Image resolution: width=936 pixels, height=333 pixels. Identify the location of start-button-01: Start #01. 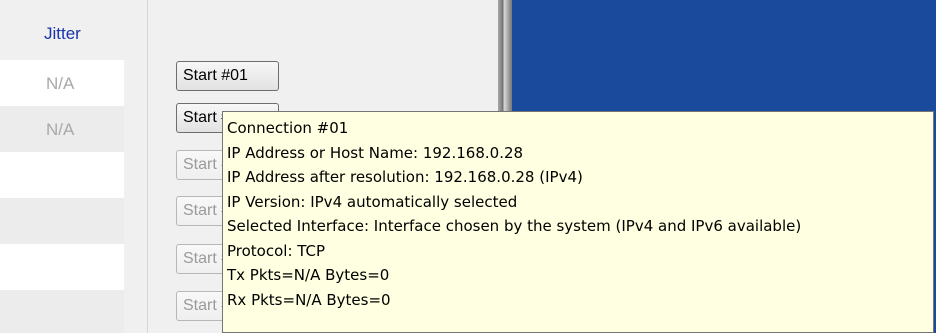
(227, 76).